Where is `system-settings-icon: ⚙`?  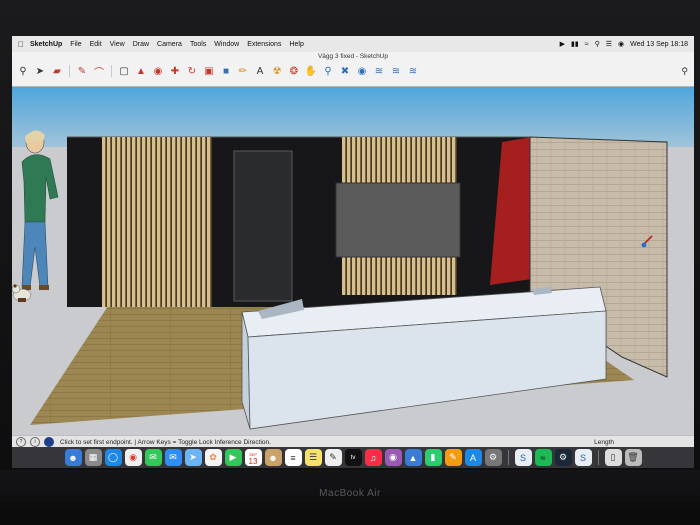 system-settings-icon: ⚙ is located at coordinates (493, 457).